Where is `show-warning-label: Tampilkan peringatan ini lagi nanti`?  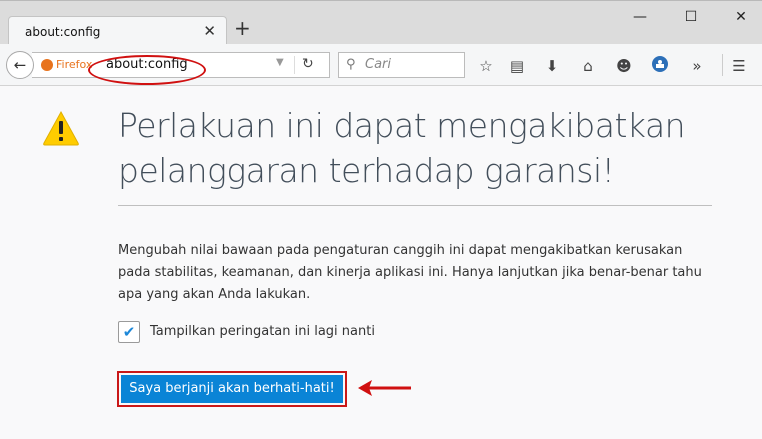 show-warning-label: Tampilkan peringatan ini lagi nanti is located at coordinates (262, 331).